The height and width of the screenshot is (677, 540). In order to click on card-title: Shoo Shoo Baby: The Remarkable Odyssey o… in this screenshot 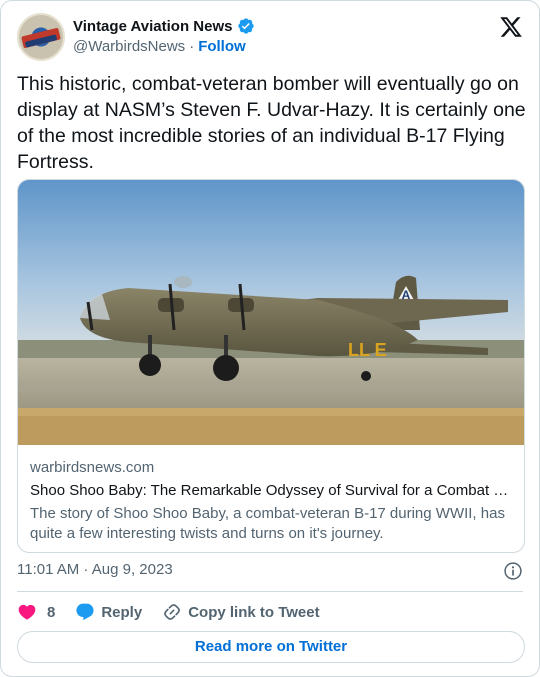, I will do `click(271, 491)`.